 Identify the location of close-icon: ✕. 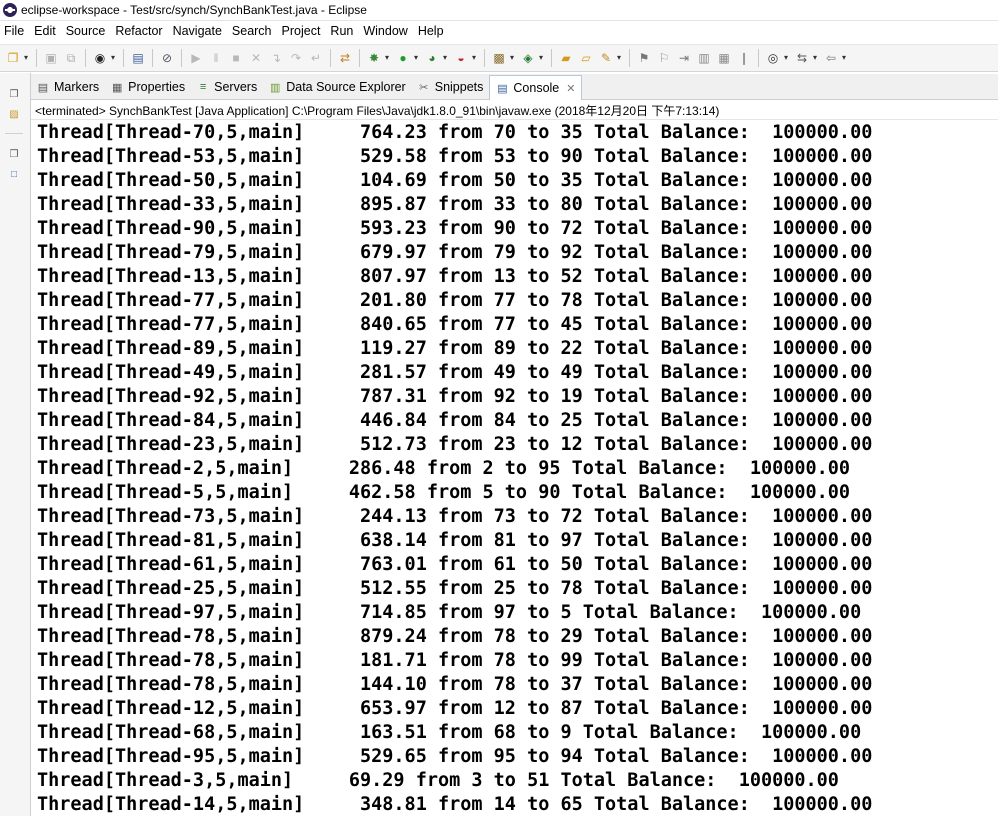
(570, 88).